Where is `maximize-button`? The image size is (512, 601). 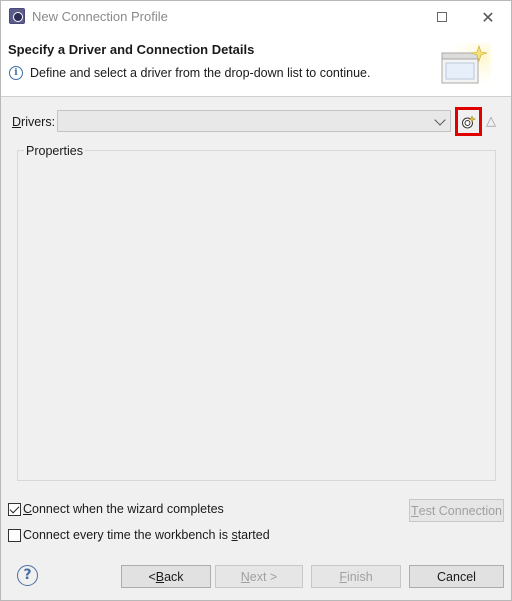
maximize-button is located at coordinates (442, 17).